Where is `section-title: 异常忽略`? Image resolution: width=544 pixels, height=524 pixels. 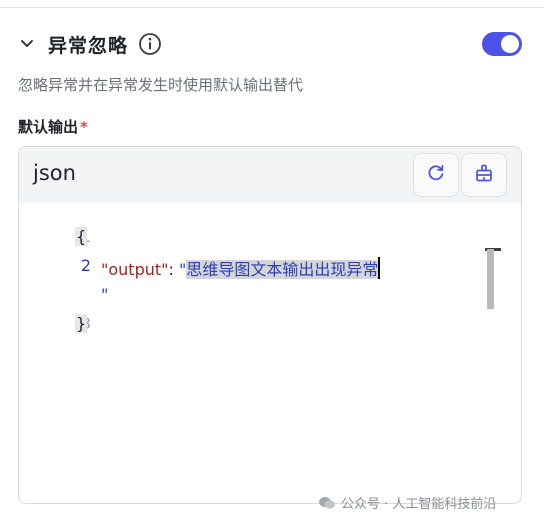 section-title: 异常忽略 is located at coordinates (88, 45).